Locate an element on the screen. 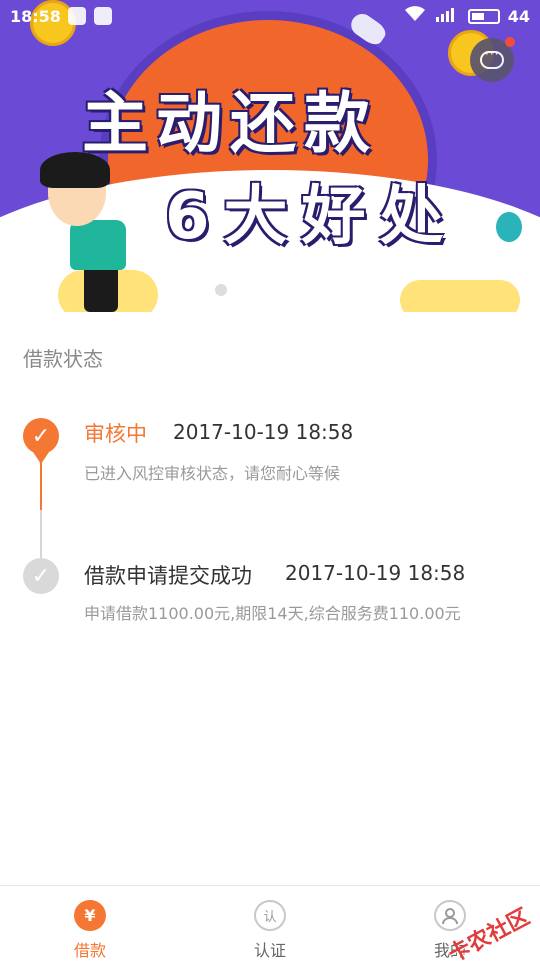  step-description: 已进入风控审核状态，请您耐心等候 is located at coordinates (212, 473).